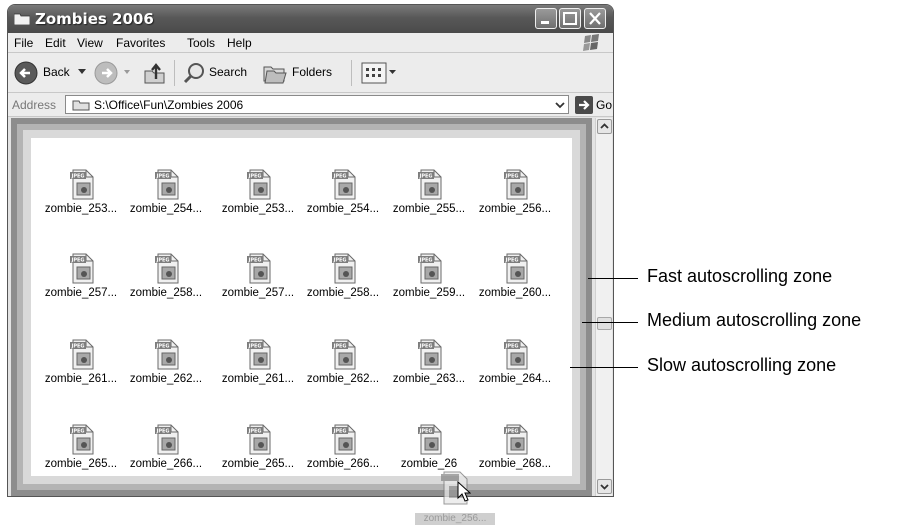  I want to click on title-bar: Zombies 2006, so click(310, 19).